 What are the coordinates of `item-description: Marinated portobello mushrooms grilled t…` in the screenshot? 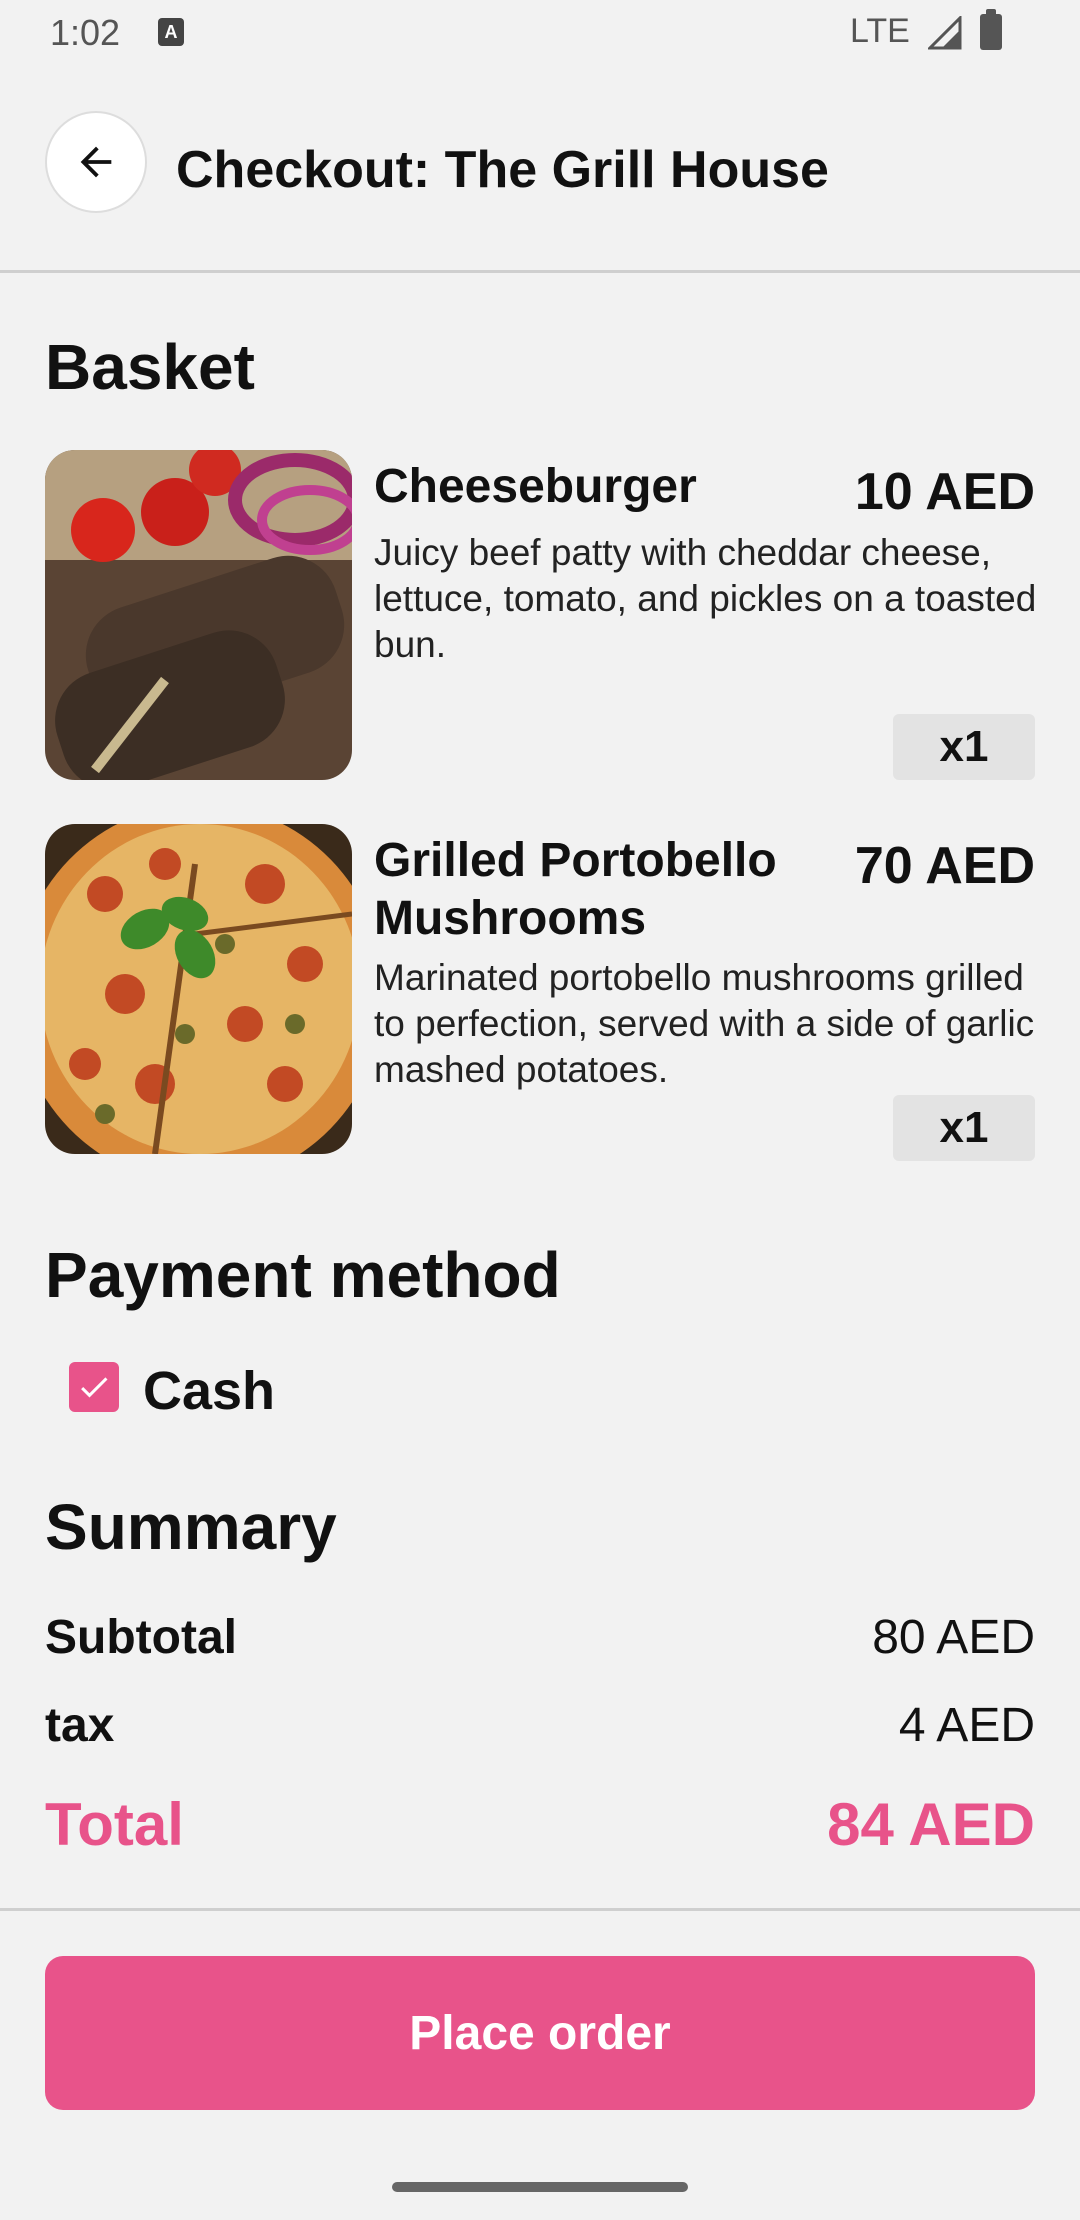 It's located at (704, 1023).